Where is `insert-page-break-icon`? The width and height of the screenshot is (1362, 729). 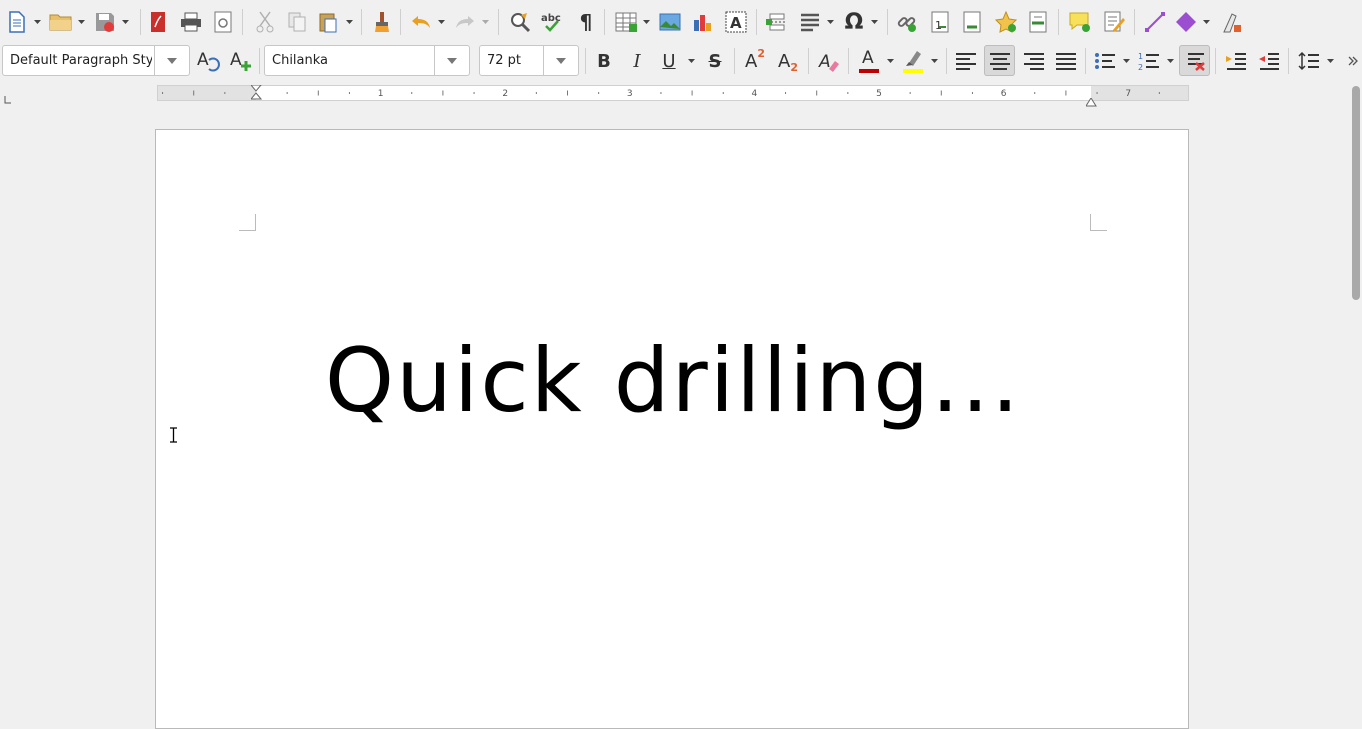 insert-page-break-icon is located at coordinates (777, 22).